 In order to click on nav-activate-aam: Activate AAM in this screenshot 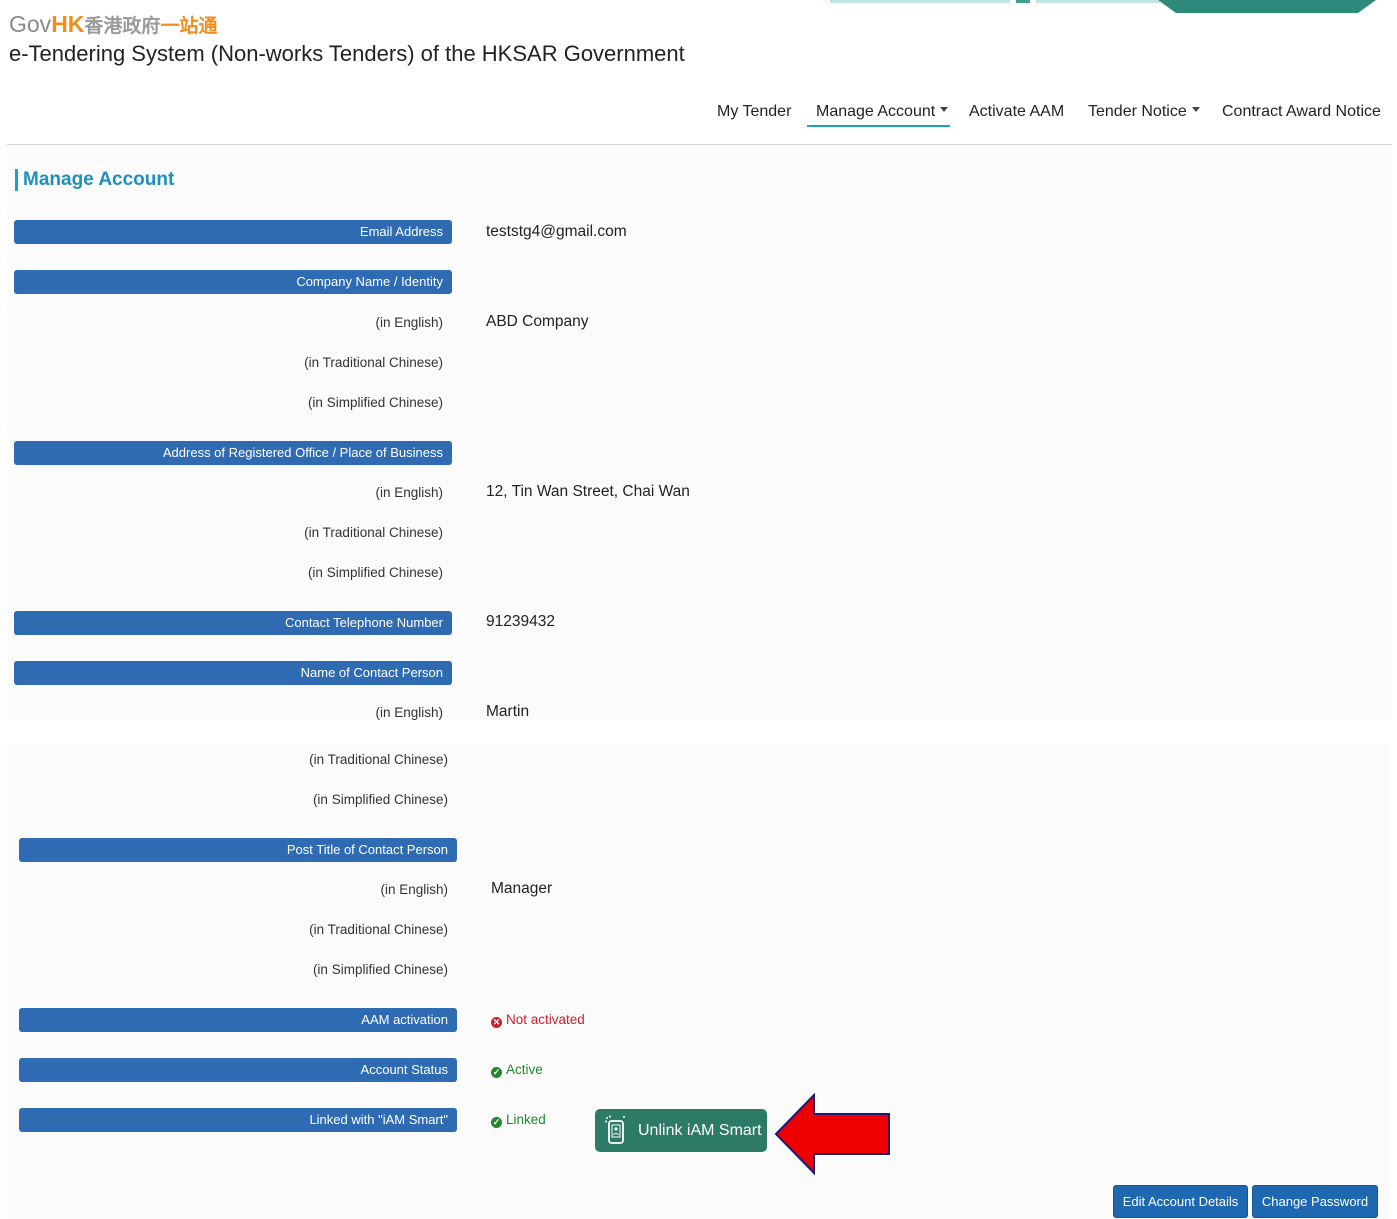, I will do `click(1016, 112)`.